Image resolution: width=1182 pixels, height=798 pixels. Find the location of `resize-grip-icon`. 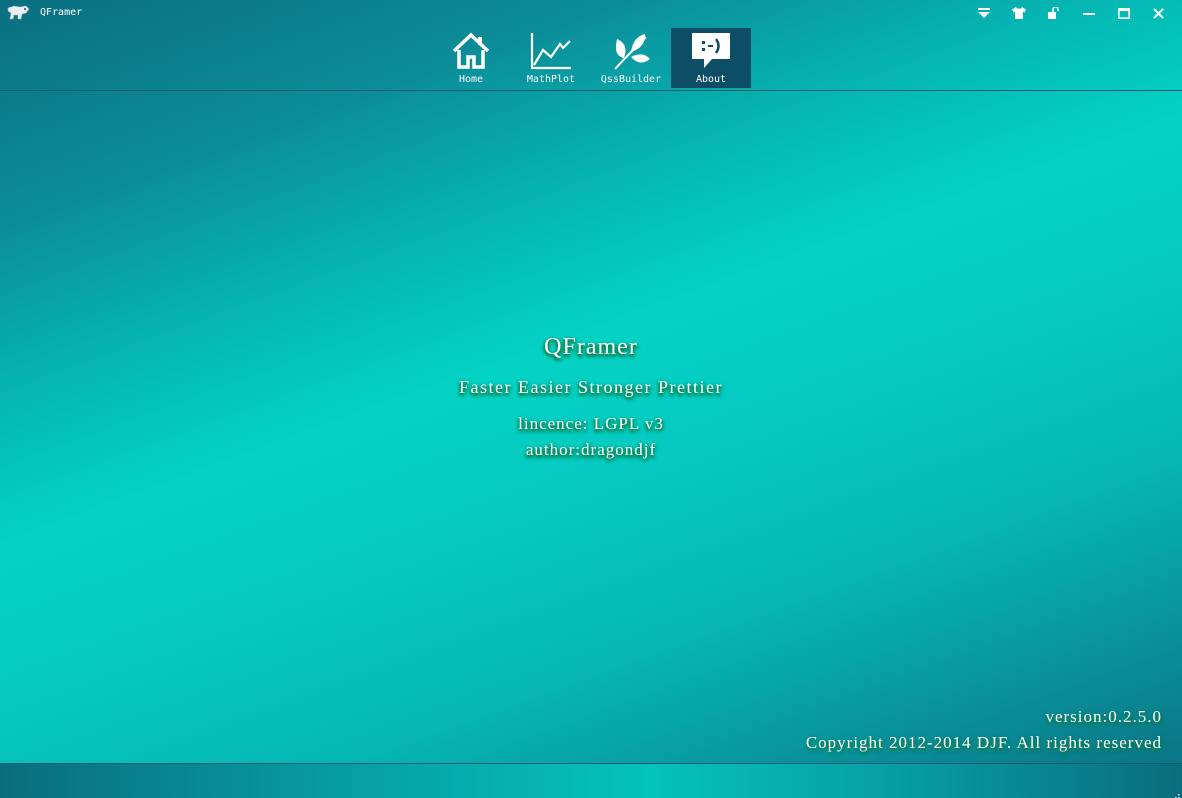

resize-grip-icon is located at coordinates (1175, 792).